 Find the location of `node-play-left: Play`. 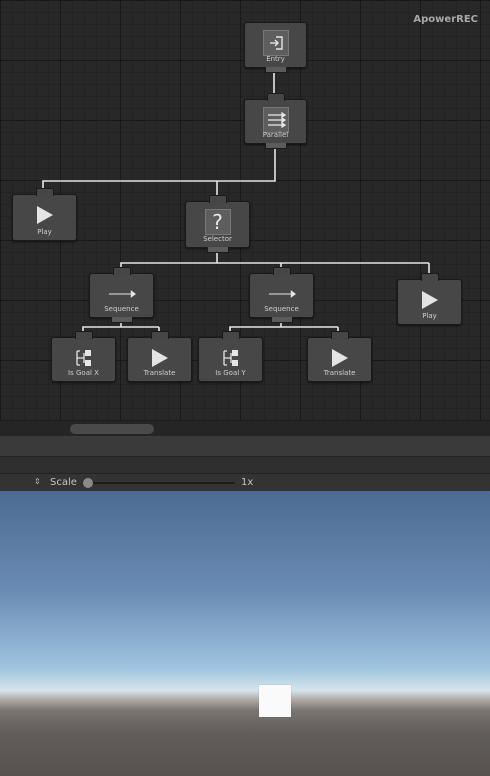

node-play-left: Play is located at coordinates (44, 214).